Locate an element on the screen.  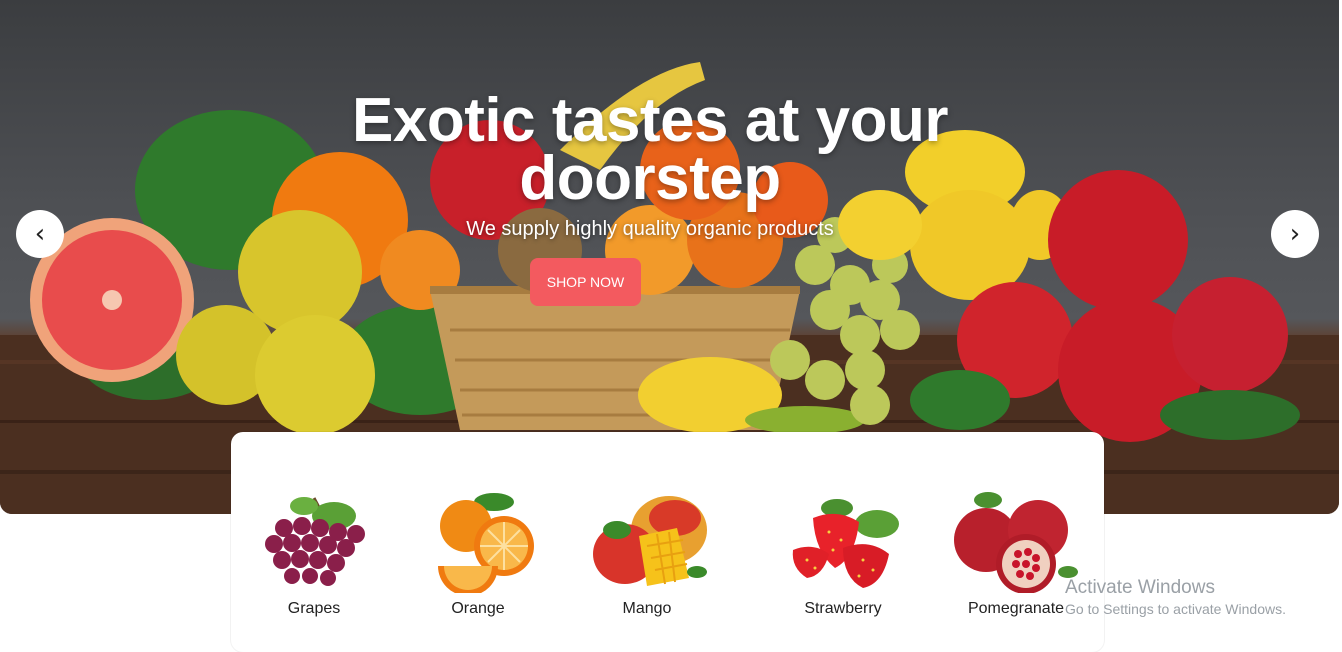
grapes-icon is located at coordinates (315, 541).